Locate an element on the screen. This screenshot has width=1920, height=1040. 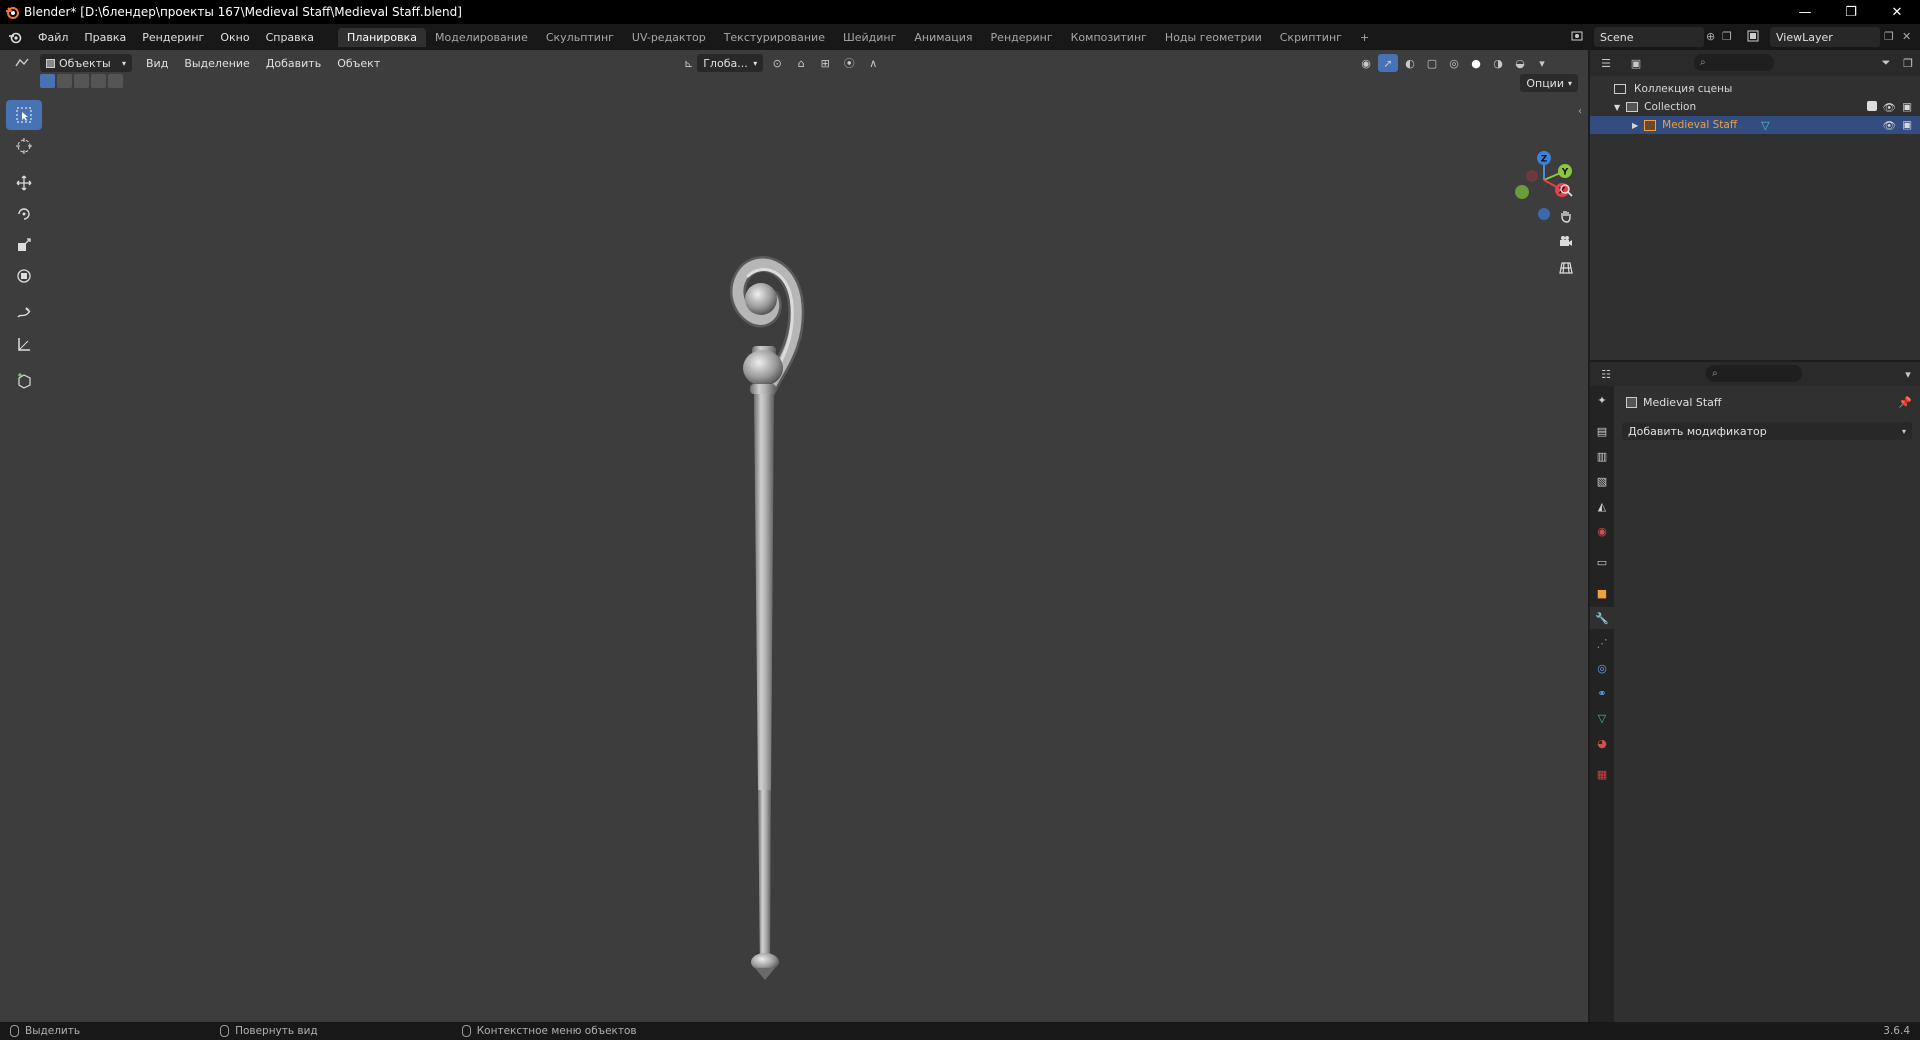
new-view-layer-icon: ❐ is located at coordinates (1889, 36).